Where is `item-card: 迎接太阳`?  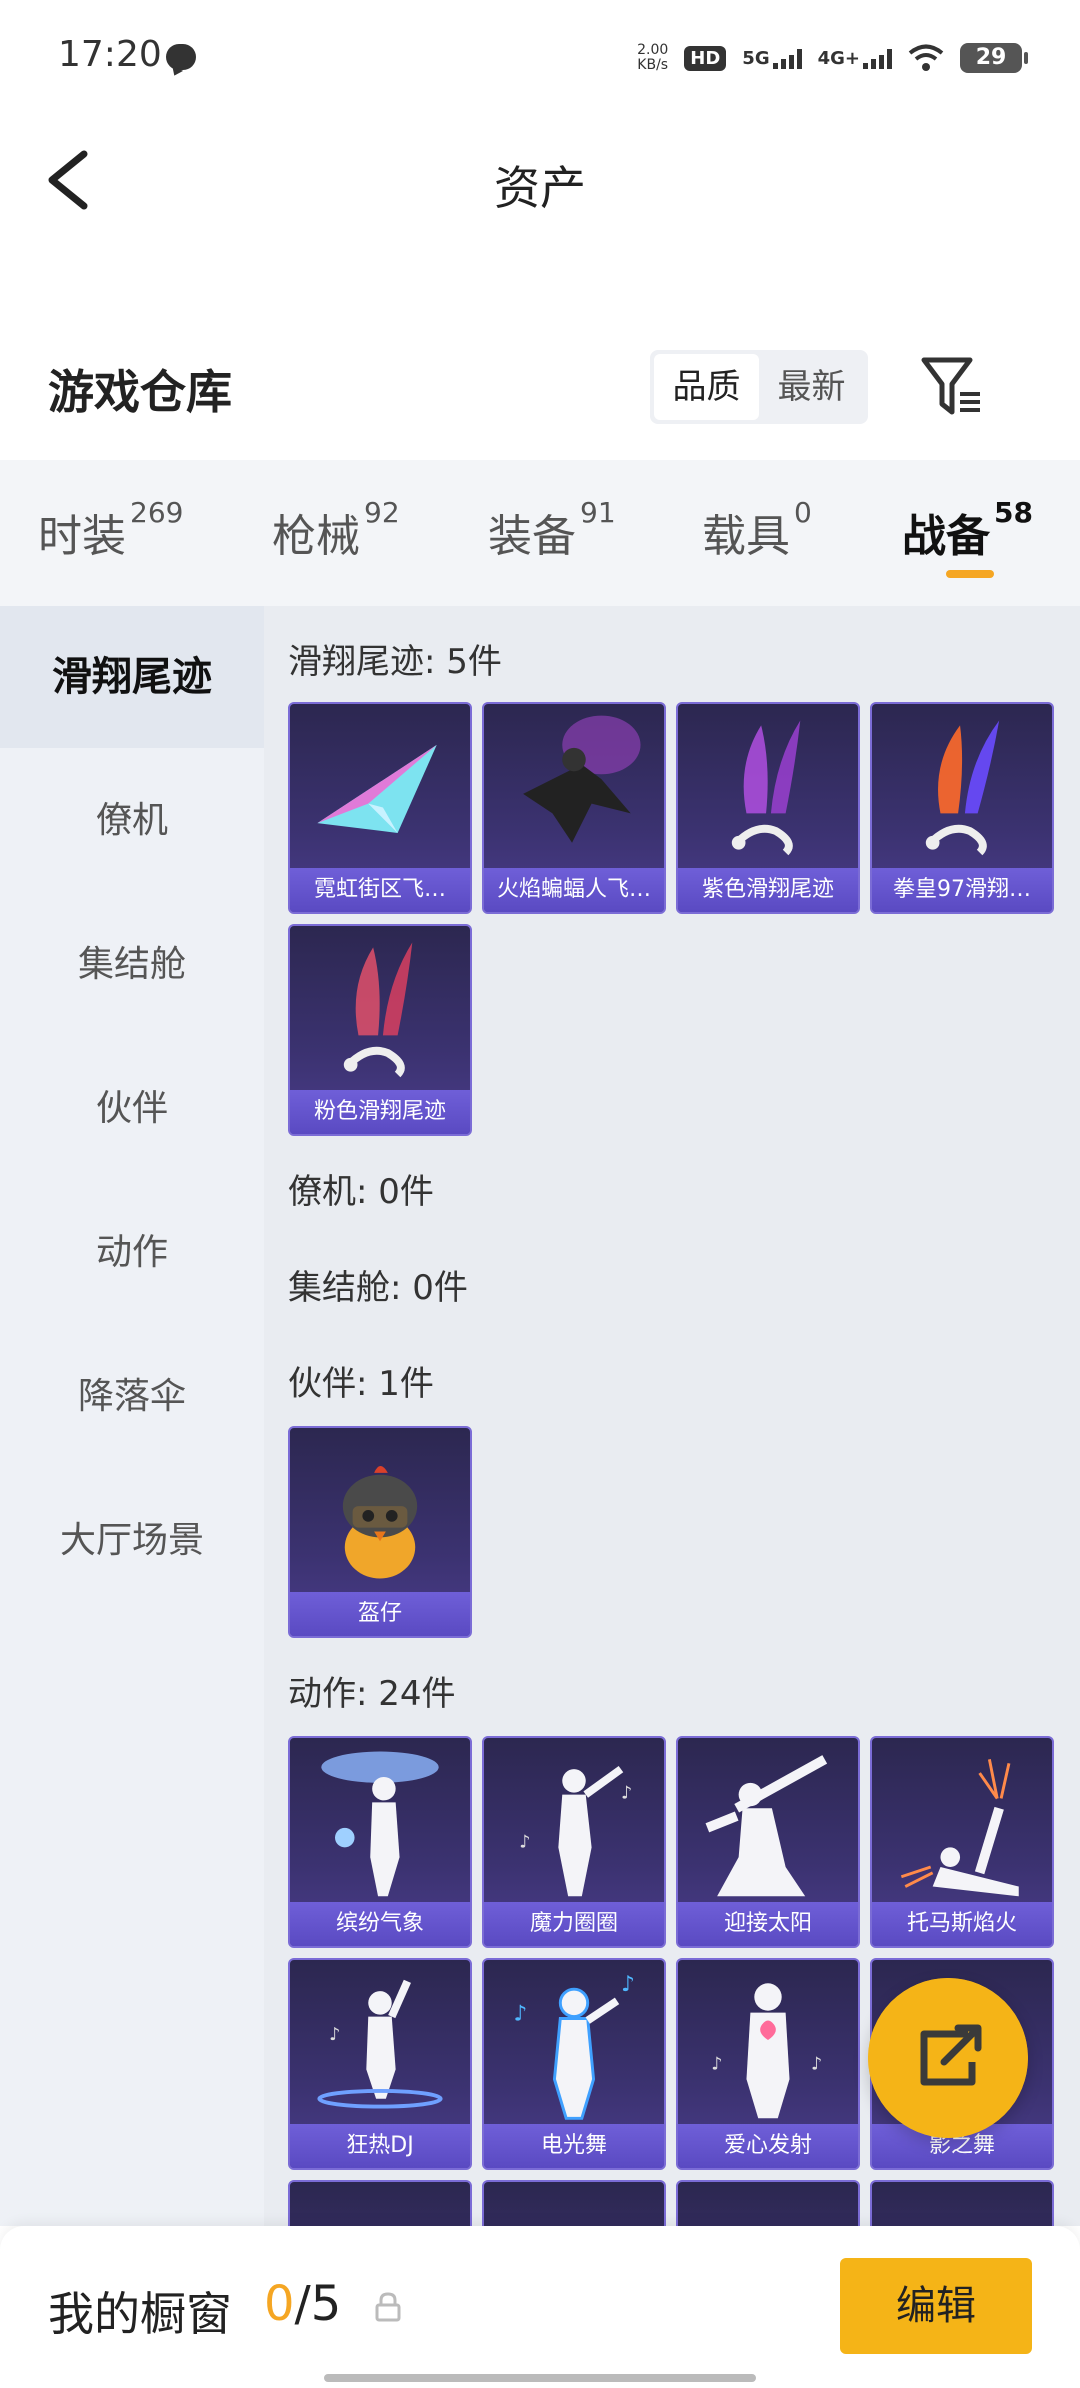
item-card: 迎接太阳 is located at coordinates (768, 1842).